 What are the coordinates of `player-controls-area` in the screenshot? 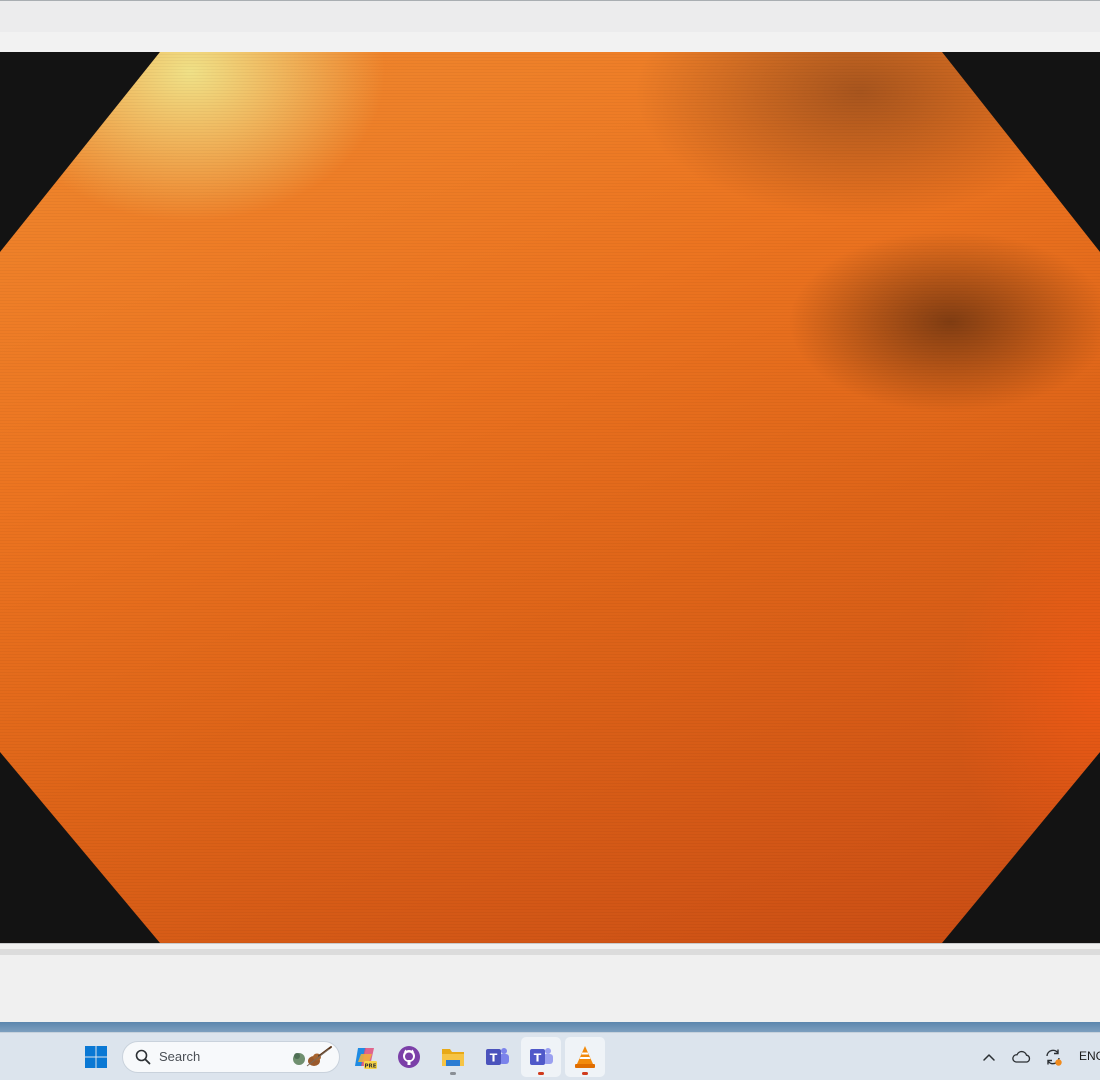 It's located at (550, 982).